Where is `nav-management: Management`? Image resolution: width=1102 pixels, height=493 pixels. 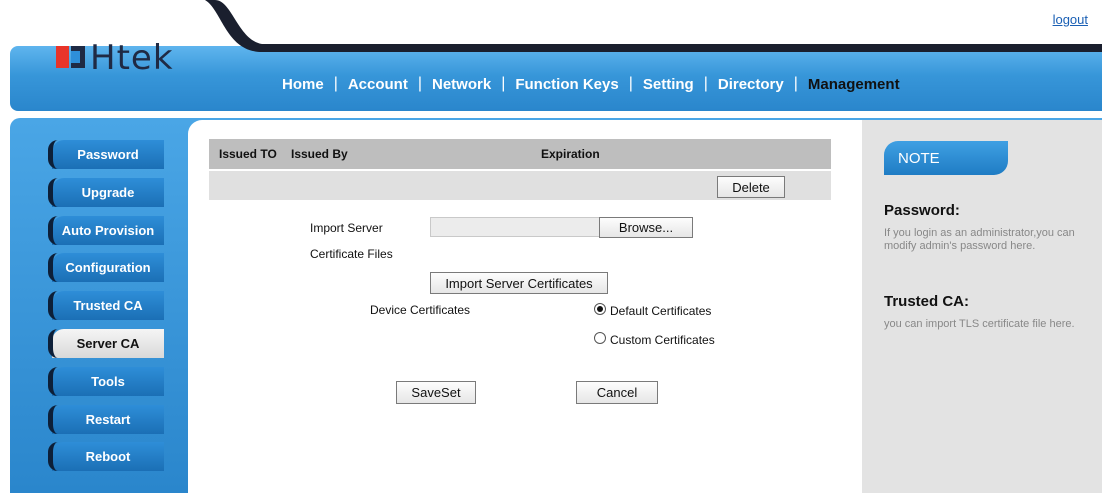 nav-management: Management is located at coordinates (854, 84).